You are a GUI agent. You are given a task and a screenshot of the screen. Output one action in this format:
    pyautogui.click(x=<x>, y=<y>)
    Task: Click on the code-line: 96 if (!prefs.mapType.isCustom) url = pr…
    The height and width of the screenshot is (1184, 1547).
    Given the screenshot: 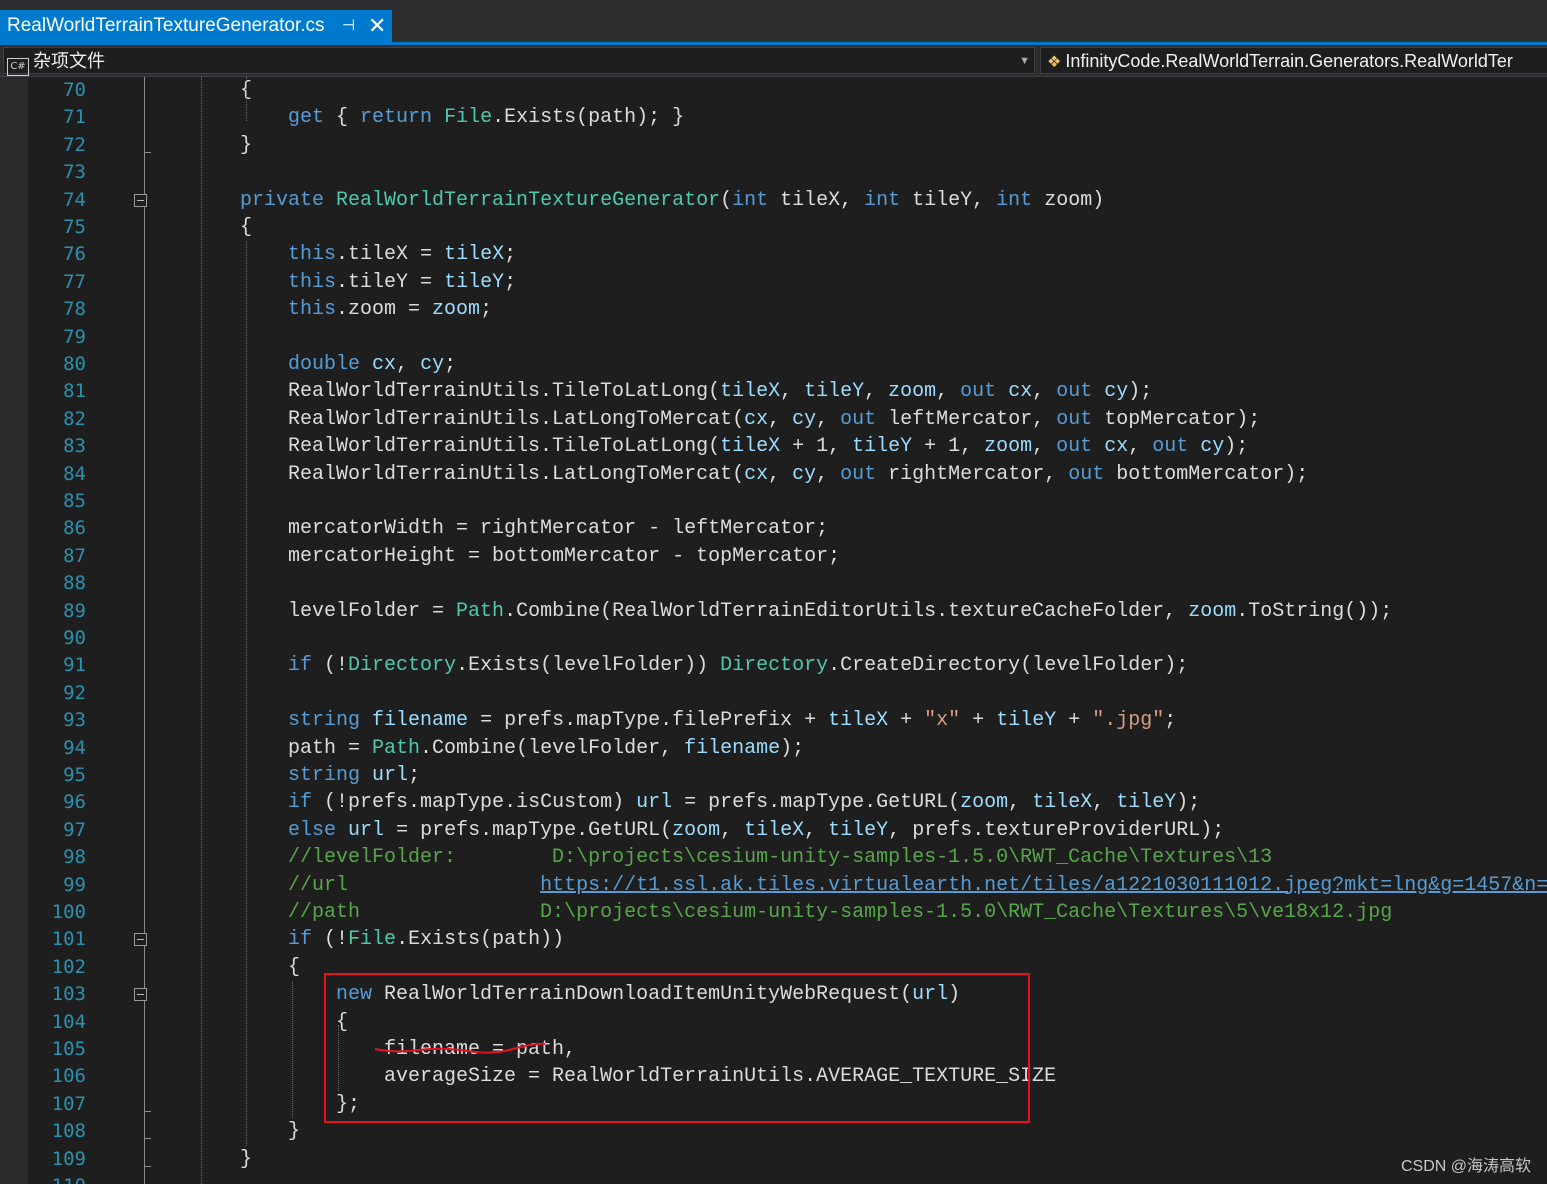 What is the action you would take?
    pyautogui.click(x=773, y=802)
    